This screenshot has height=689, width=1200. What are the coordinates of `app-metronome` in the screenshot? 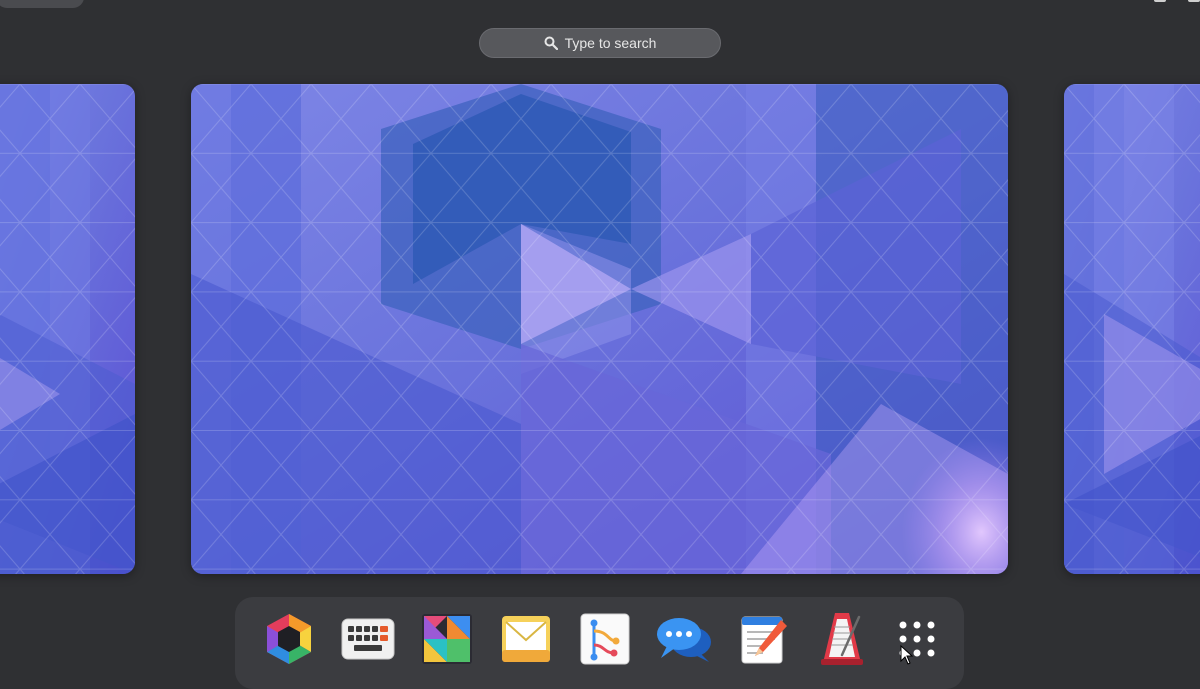 It's located at (842, 639).